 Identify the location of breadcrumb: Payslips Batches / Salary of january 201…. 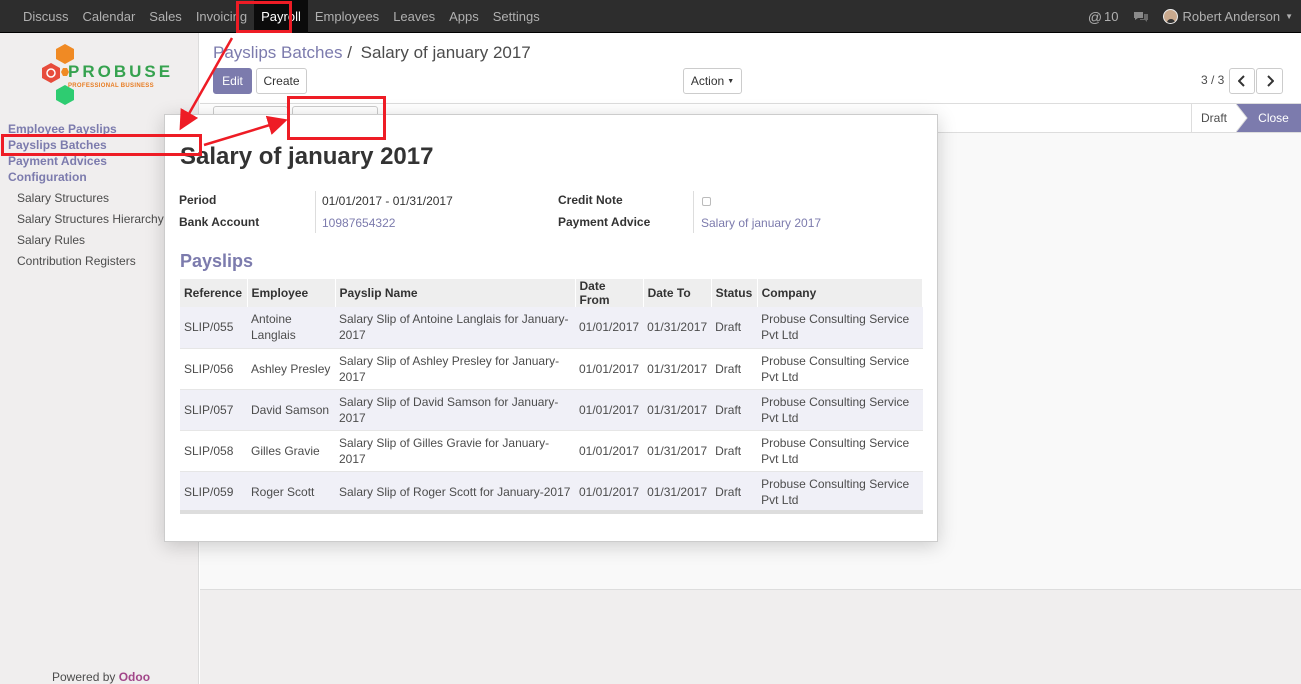
(372, 53).